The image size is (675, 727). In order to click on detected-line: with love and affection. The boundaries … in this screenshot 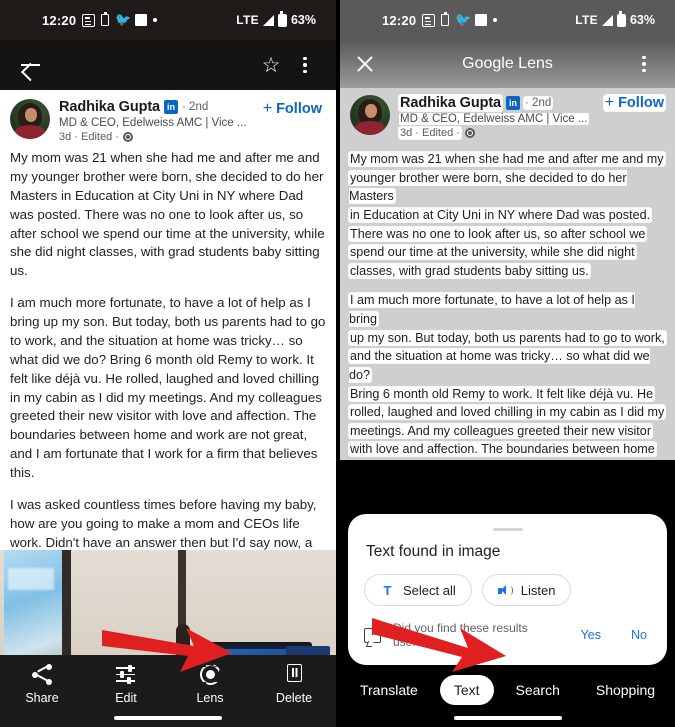, I will do `click(502, 449)`.